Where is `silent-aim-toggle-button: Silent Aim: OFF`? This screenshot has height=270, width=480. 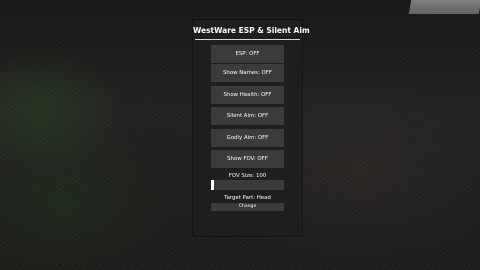 silent-aim-toggle-button: Silent Aim: OFF is located at coordinates (247, 116).